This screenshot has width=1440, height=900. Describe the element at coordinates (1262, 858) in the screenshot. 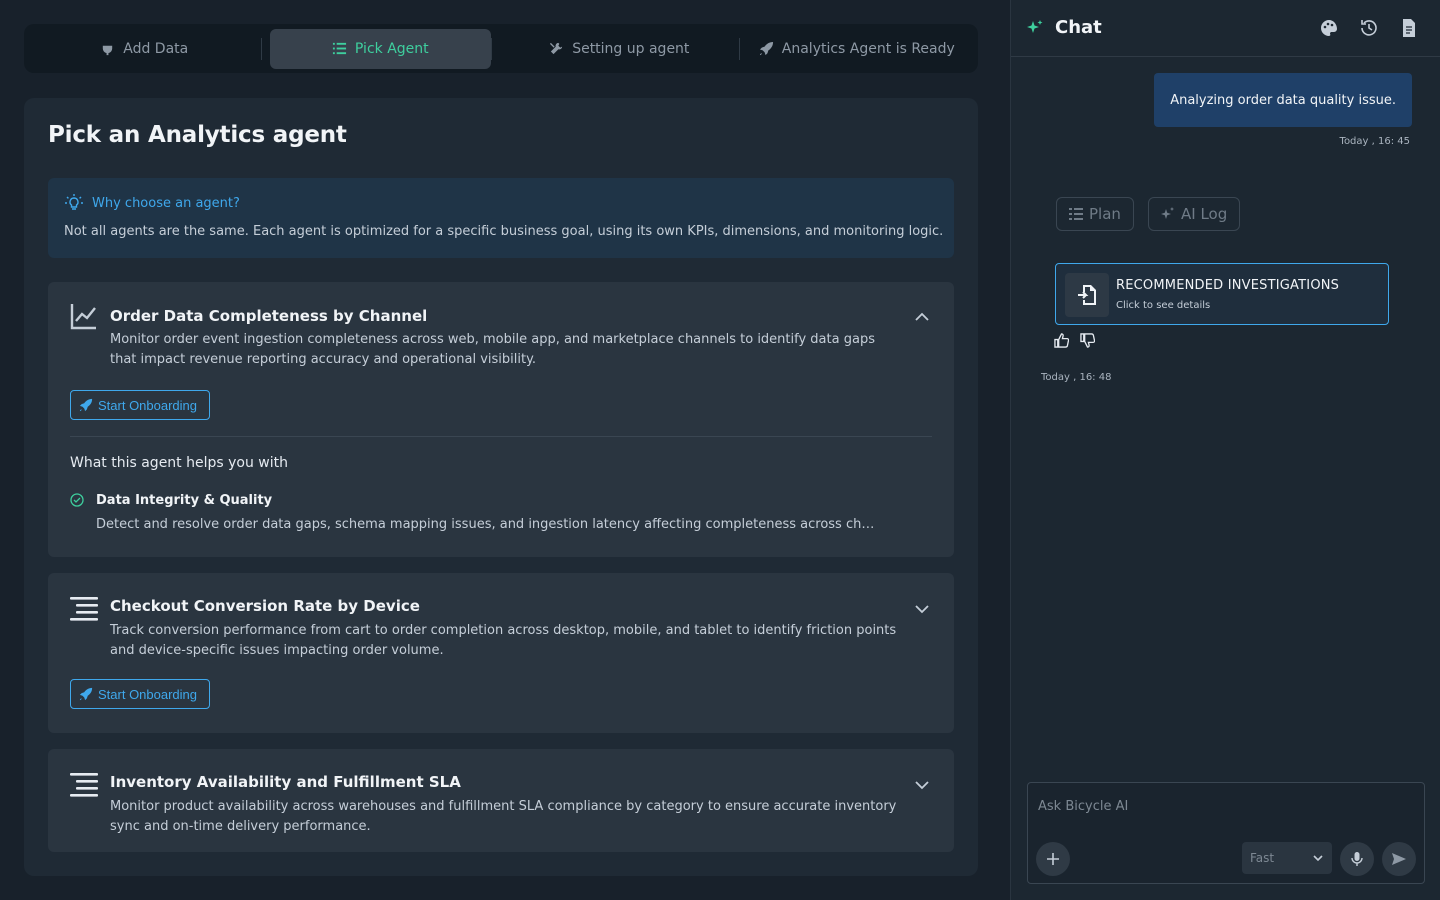

I see `mode-select-value: Fast` at that location.